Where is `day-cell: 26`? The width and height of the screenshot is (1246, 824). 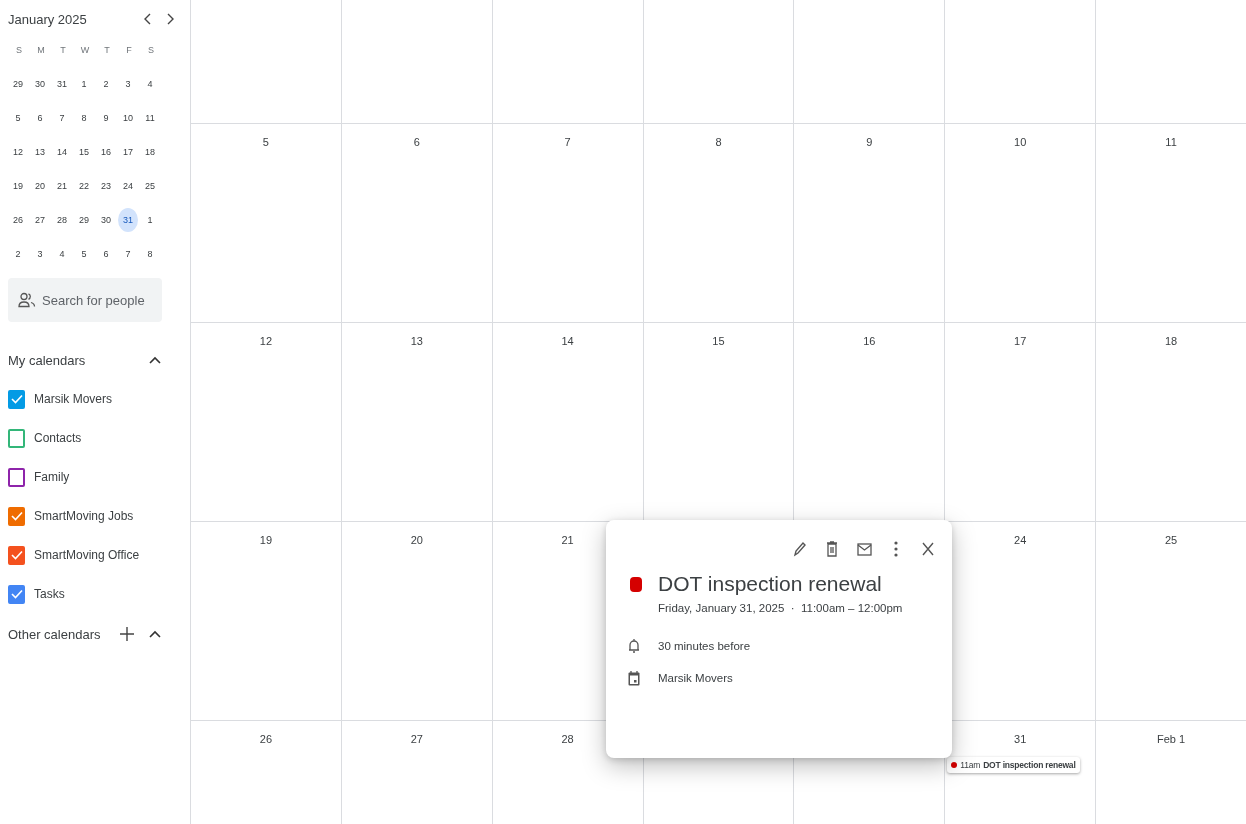 day-cell: 26 is located at coordinates (265, 772).